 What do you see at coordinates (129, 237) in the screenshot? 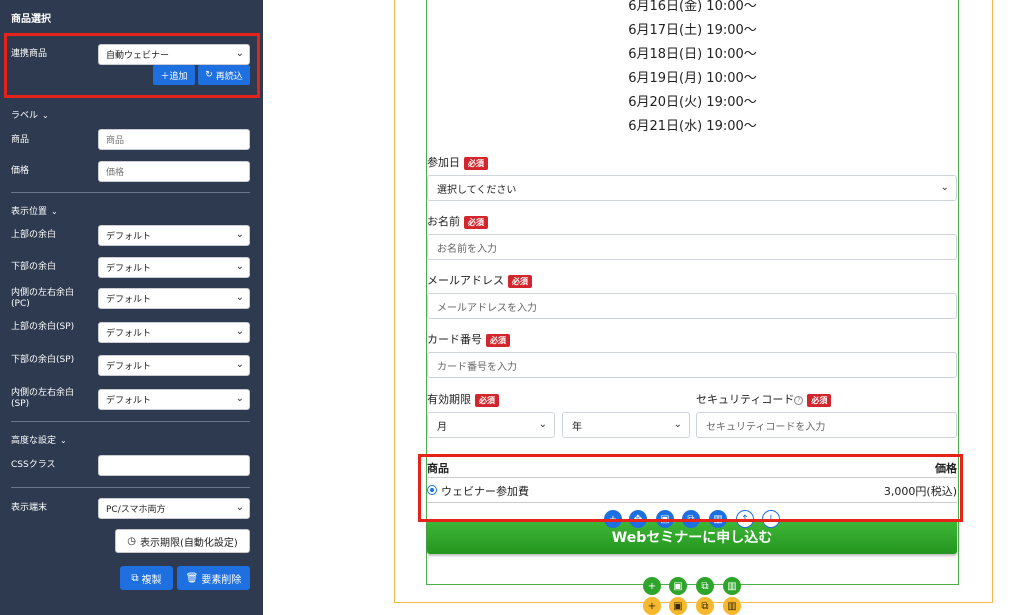
I see `margin-top-value: デフォルト` at bounding box center [129, 237].